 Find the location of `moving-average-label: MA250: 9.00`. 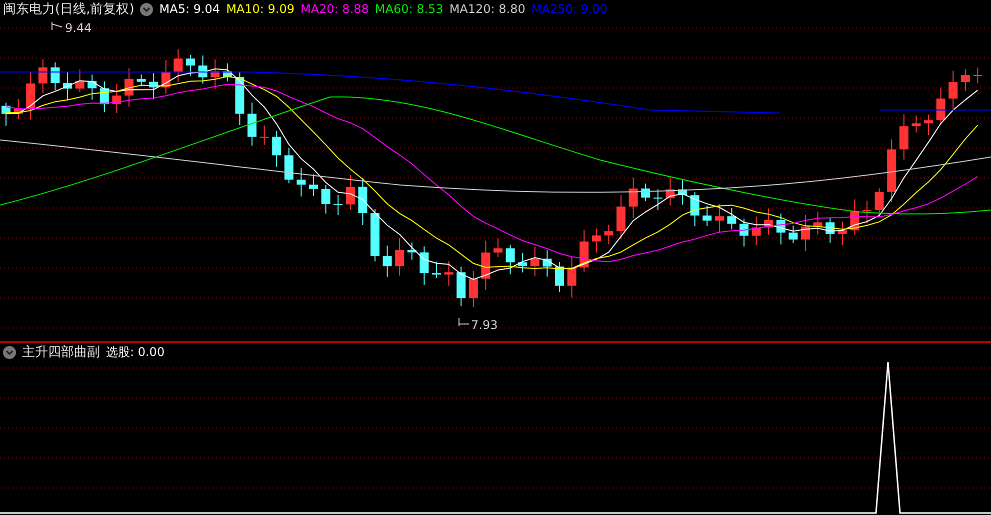

moving-average-label: MA250: 9.00 is located at coordinates (569, 9).